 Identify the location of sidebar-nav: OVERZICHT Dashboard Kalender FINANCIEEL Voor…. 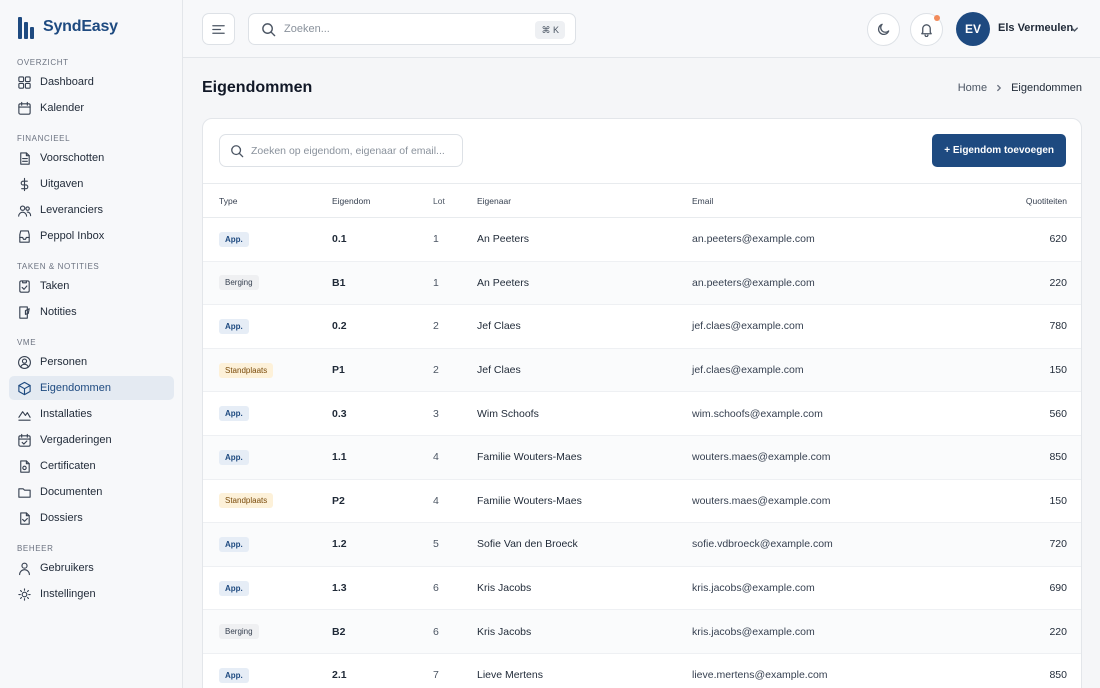
(91, 332).